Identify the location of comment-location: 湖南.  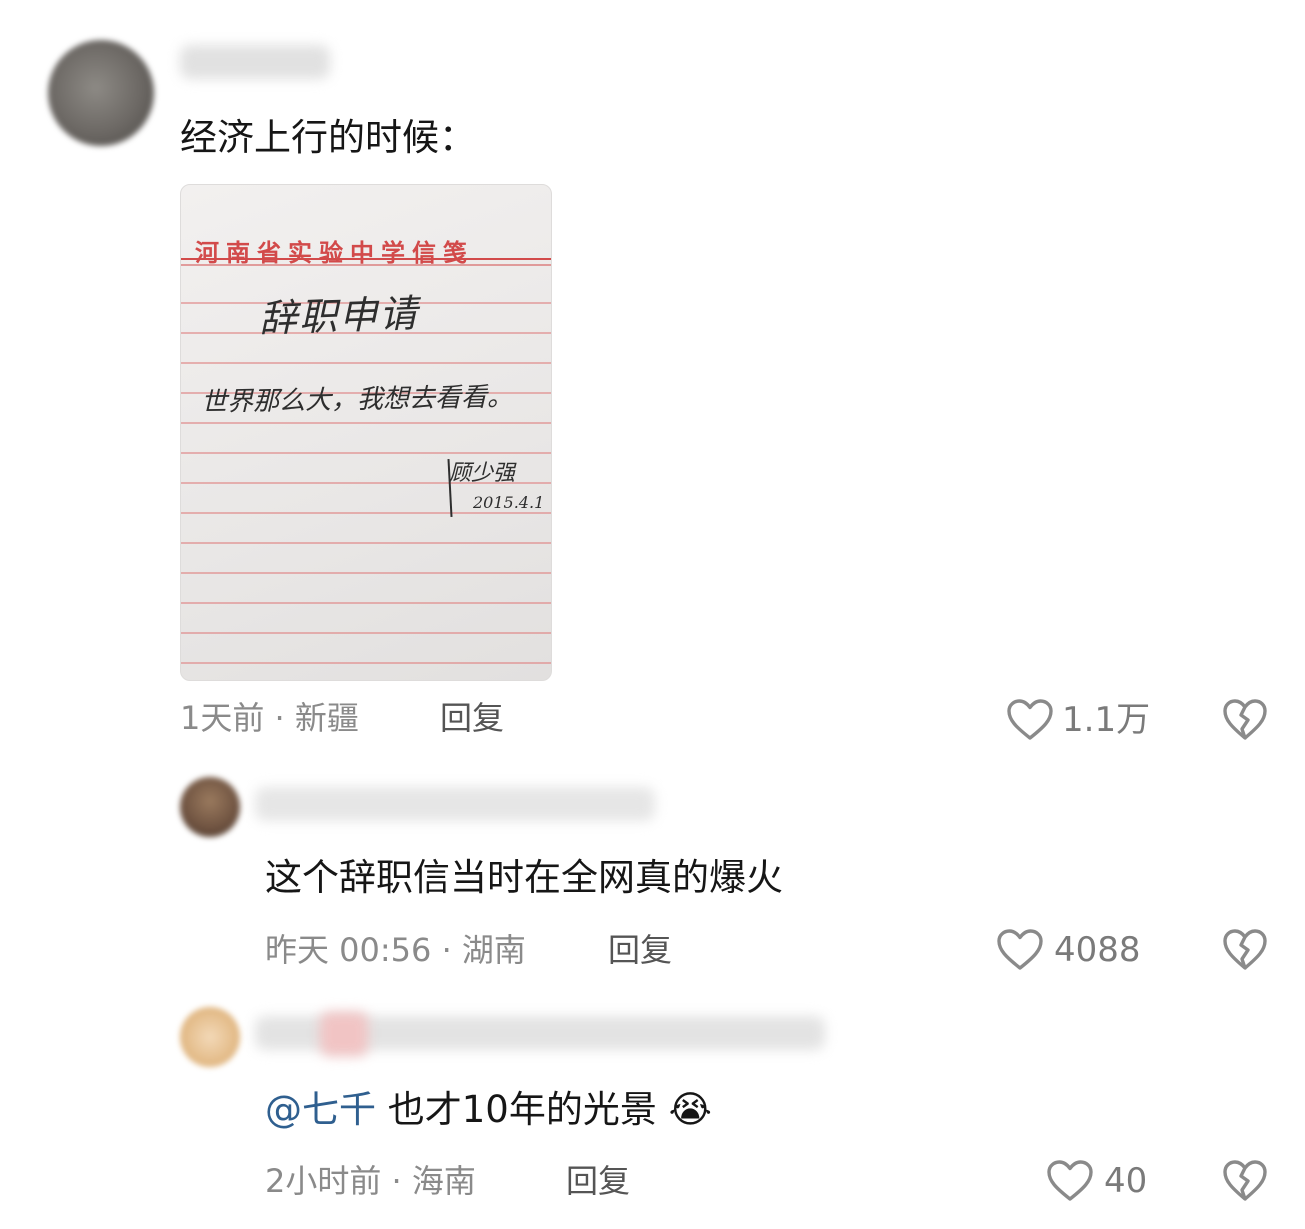
(493, 950).